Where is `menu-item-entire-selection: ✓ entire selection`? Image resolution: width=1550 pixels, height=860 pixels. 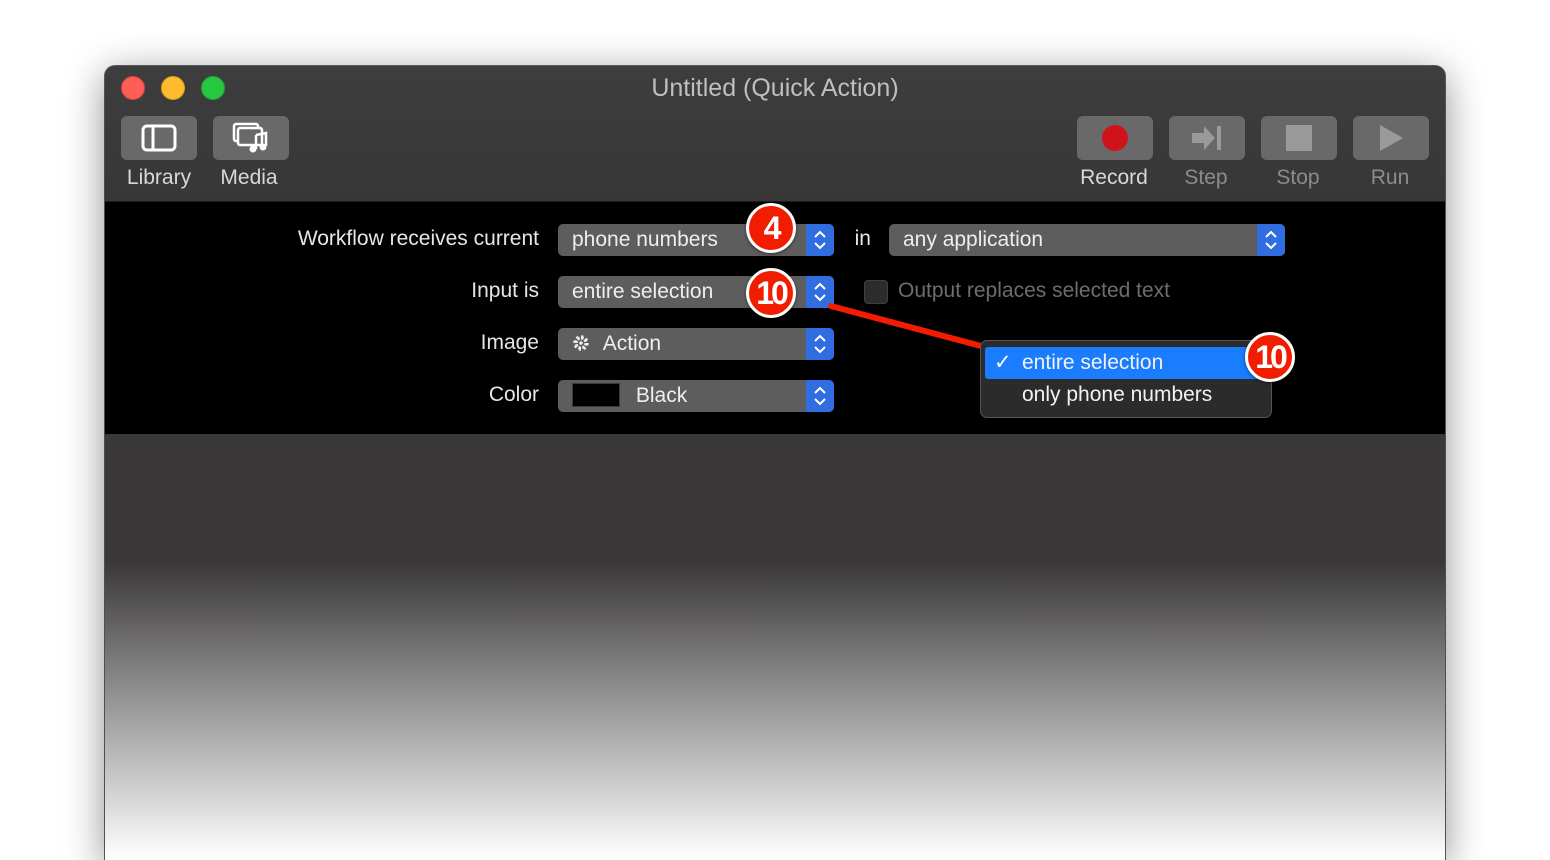 menu-item-entire-selection: ✓ entire selection is located at coordinates (1126, 363).